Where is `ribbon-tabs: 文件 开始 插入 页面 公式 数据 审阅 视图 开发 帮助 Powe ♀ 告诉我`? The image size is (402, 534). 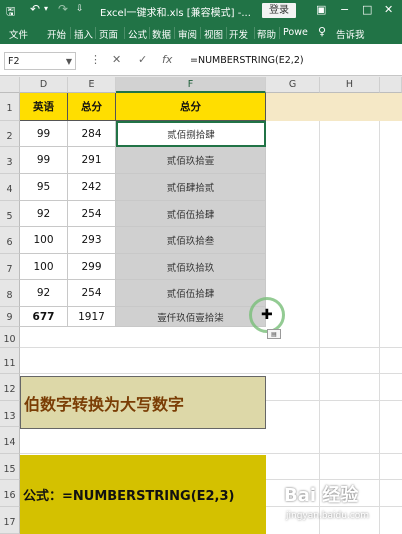
ribbon-tabs: 文件 开始 插入 页面 公式 数据 审阅 视图 开发 帮助 Powe ♀ 告诉我 is located at coordinates (201, 33).